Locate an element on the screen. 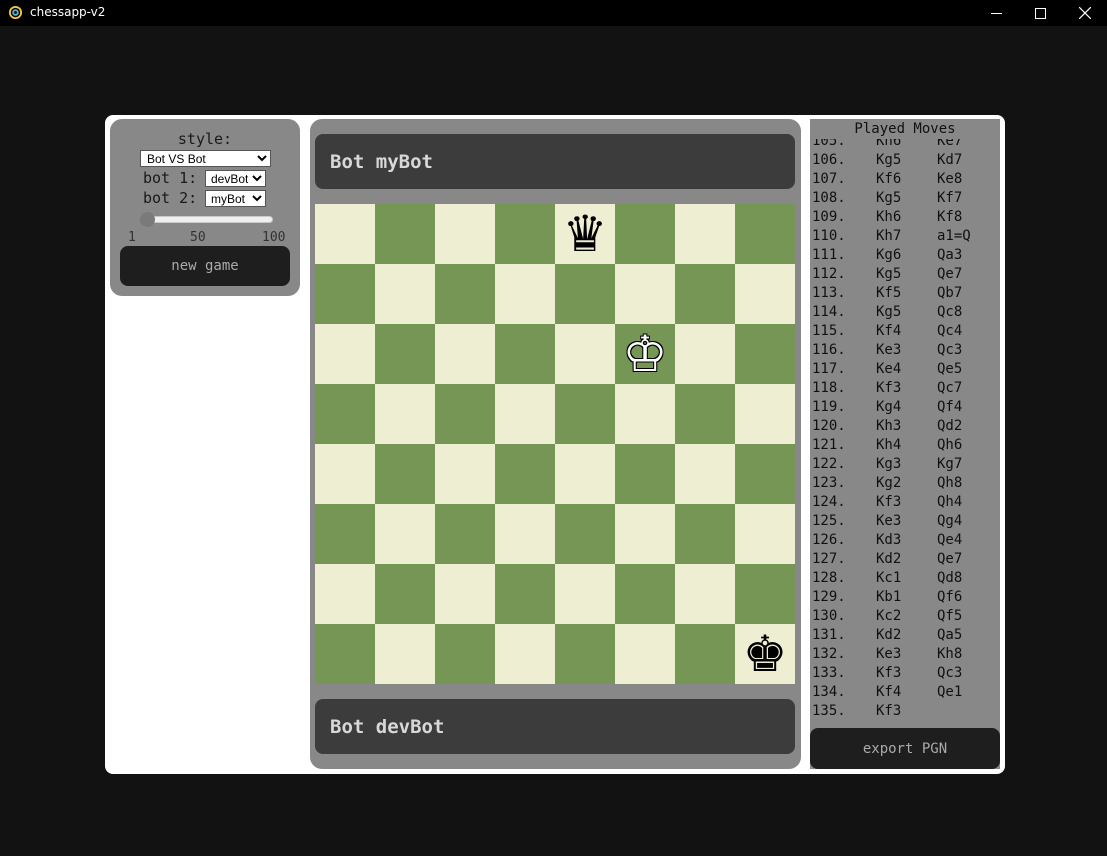  square-g2 is located at coordinates (705, 594).